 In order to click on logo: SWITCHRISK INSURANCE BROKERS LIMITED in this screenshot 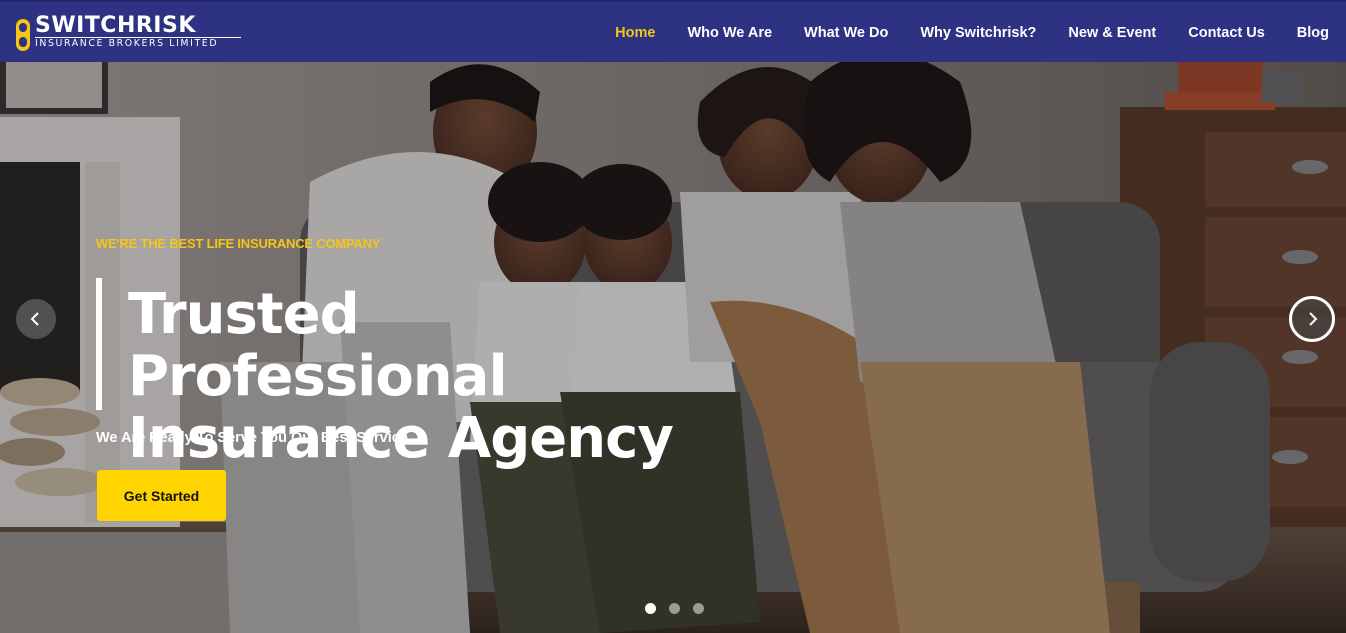, I will do `click(129, 32)`.